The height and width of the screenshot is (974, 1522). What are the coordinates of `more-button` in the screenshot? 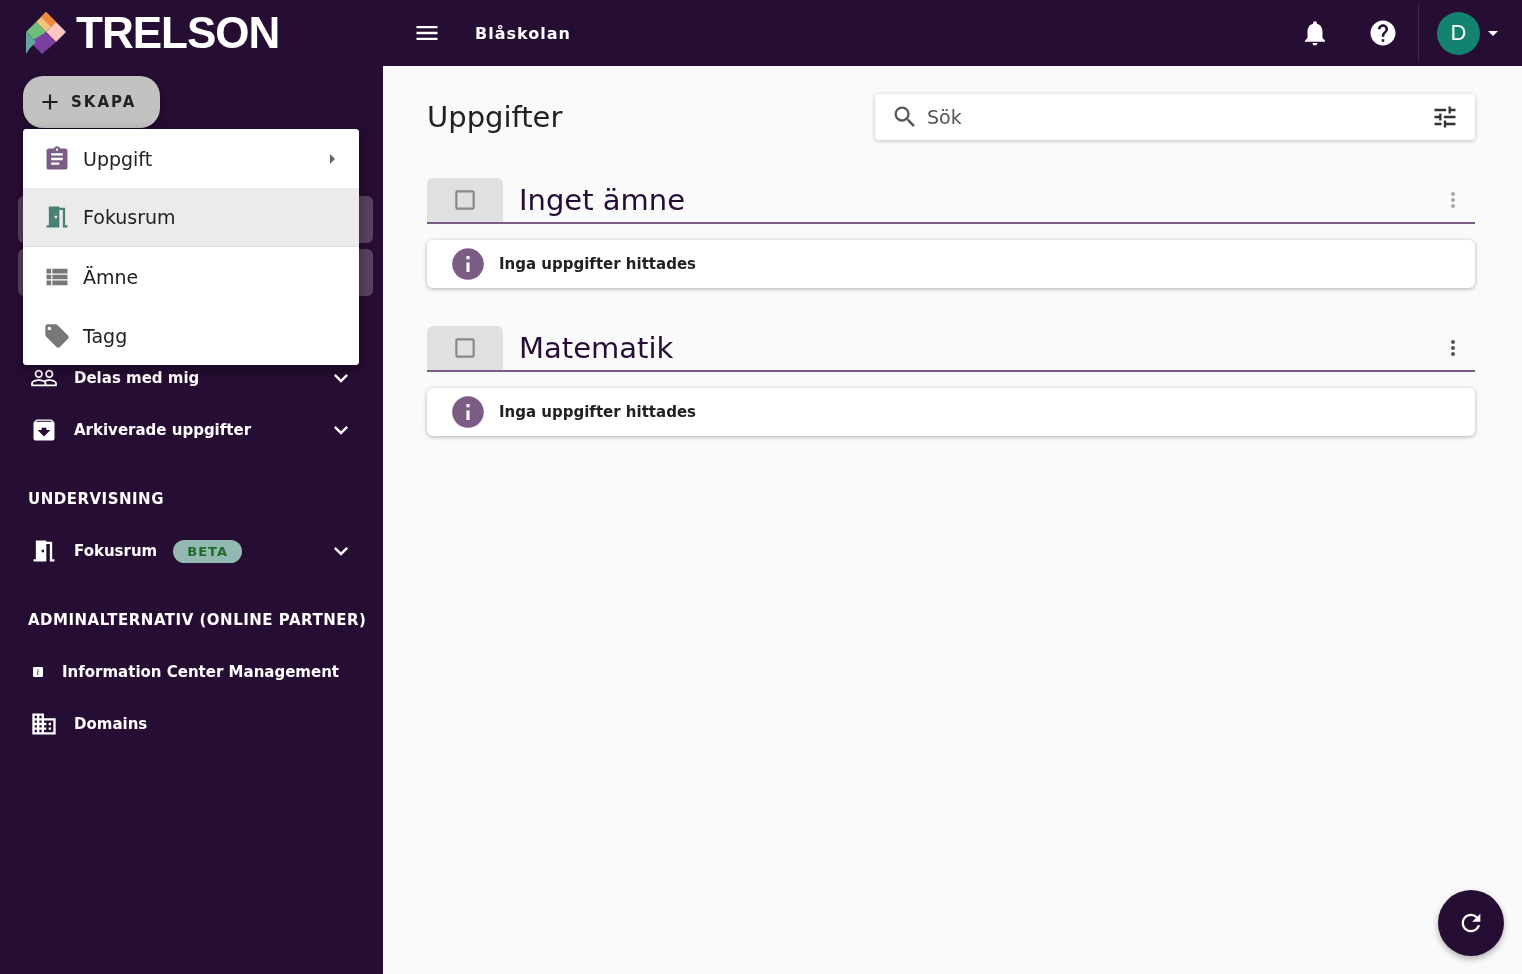 It's located at (1453, 348).